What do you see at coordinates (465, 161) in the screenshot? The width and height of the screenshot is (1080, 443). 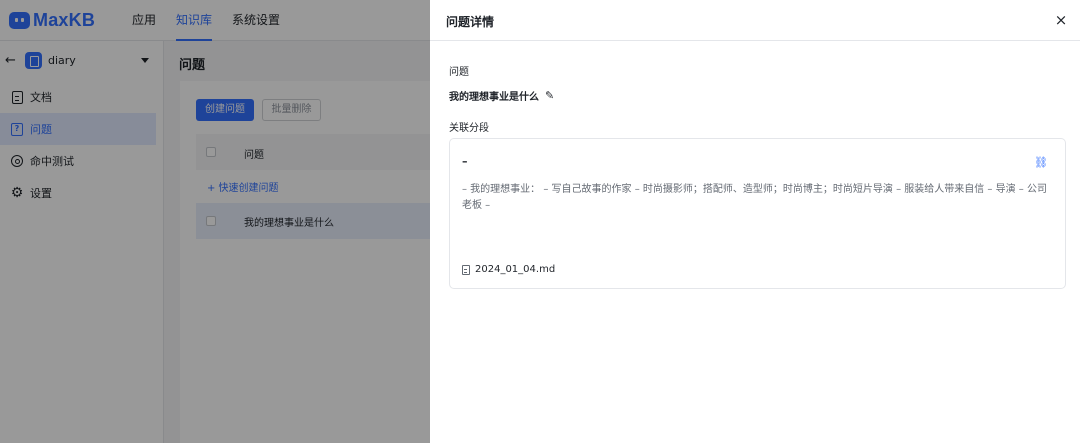 I see `paragraph-title: –` at bounding box center [465, 161].